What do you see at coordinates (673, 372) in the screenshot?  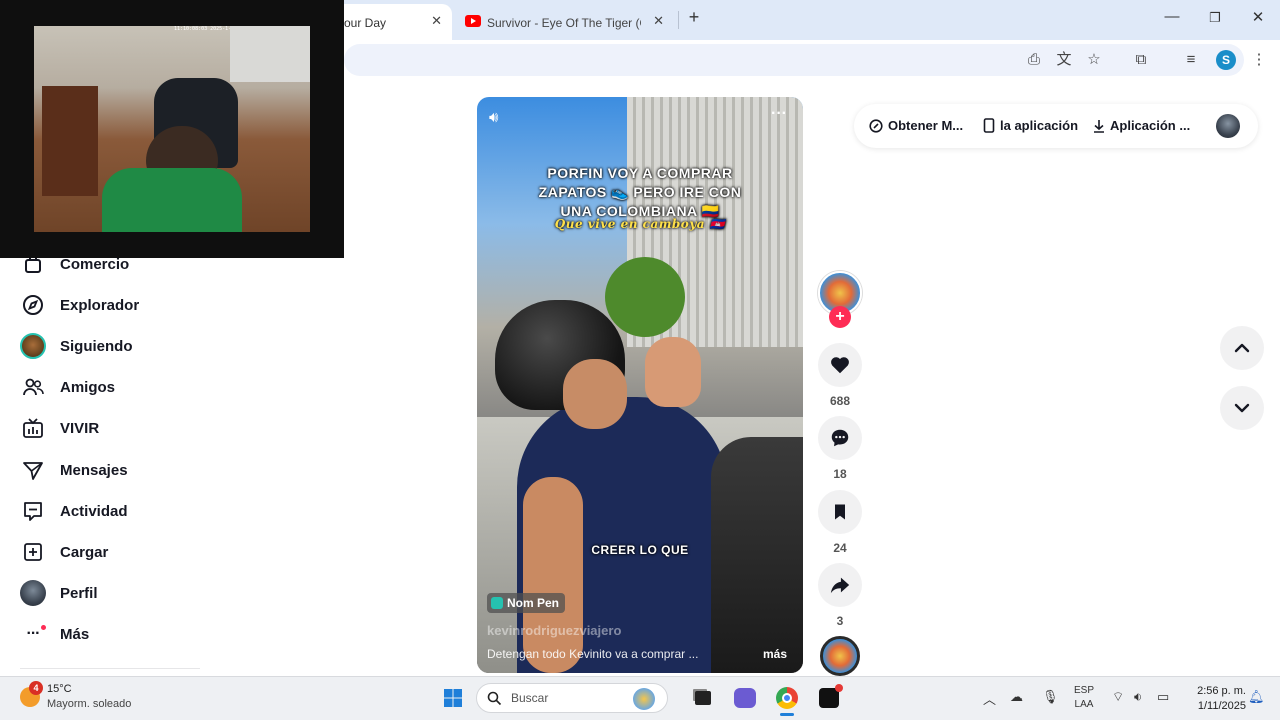 I see `video-hand` at bounding box center [673, 372].